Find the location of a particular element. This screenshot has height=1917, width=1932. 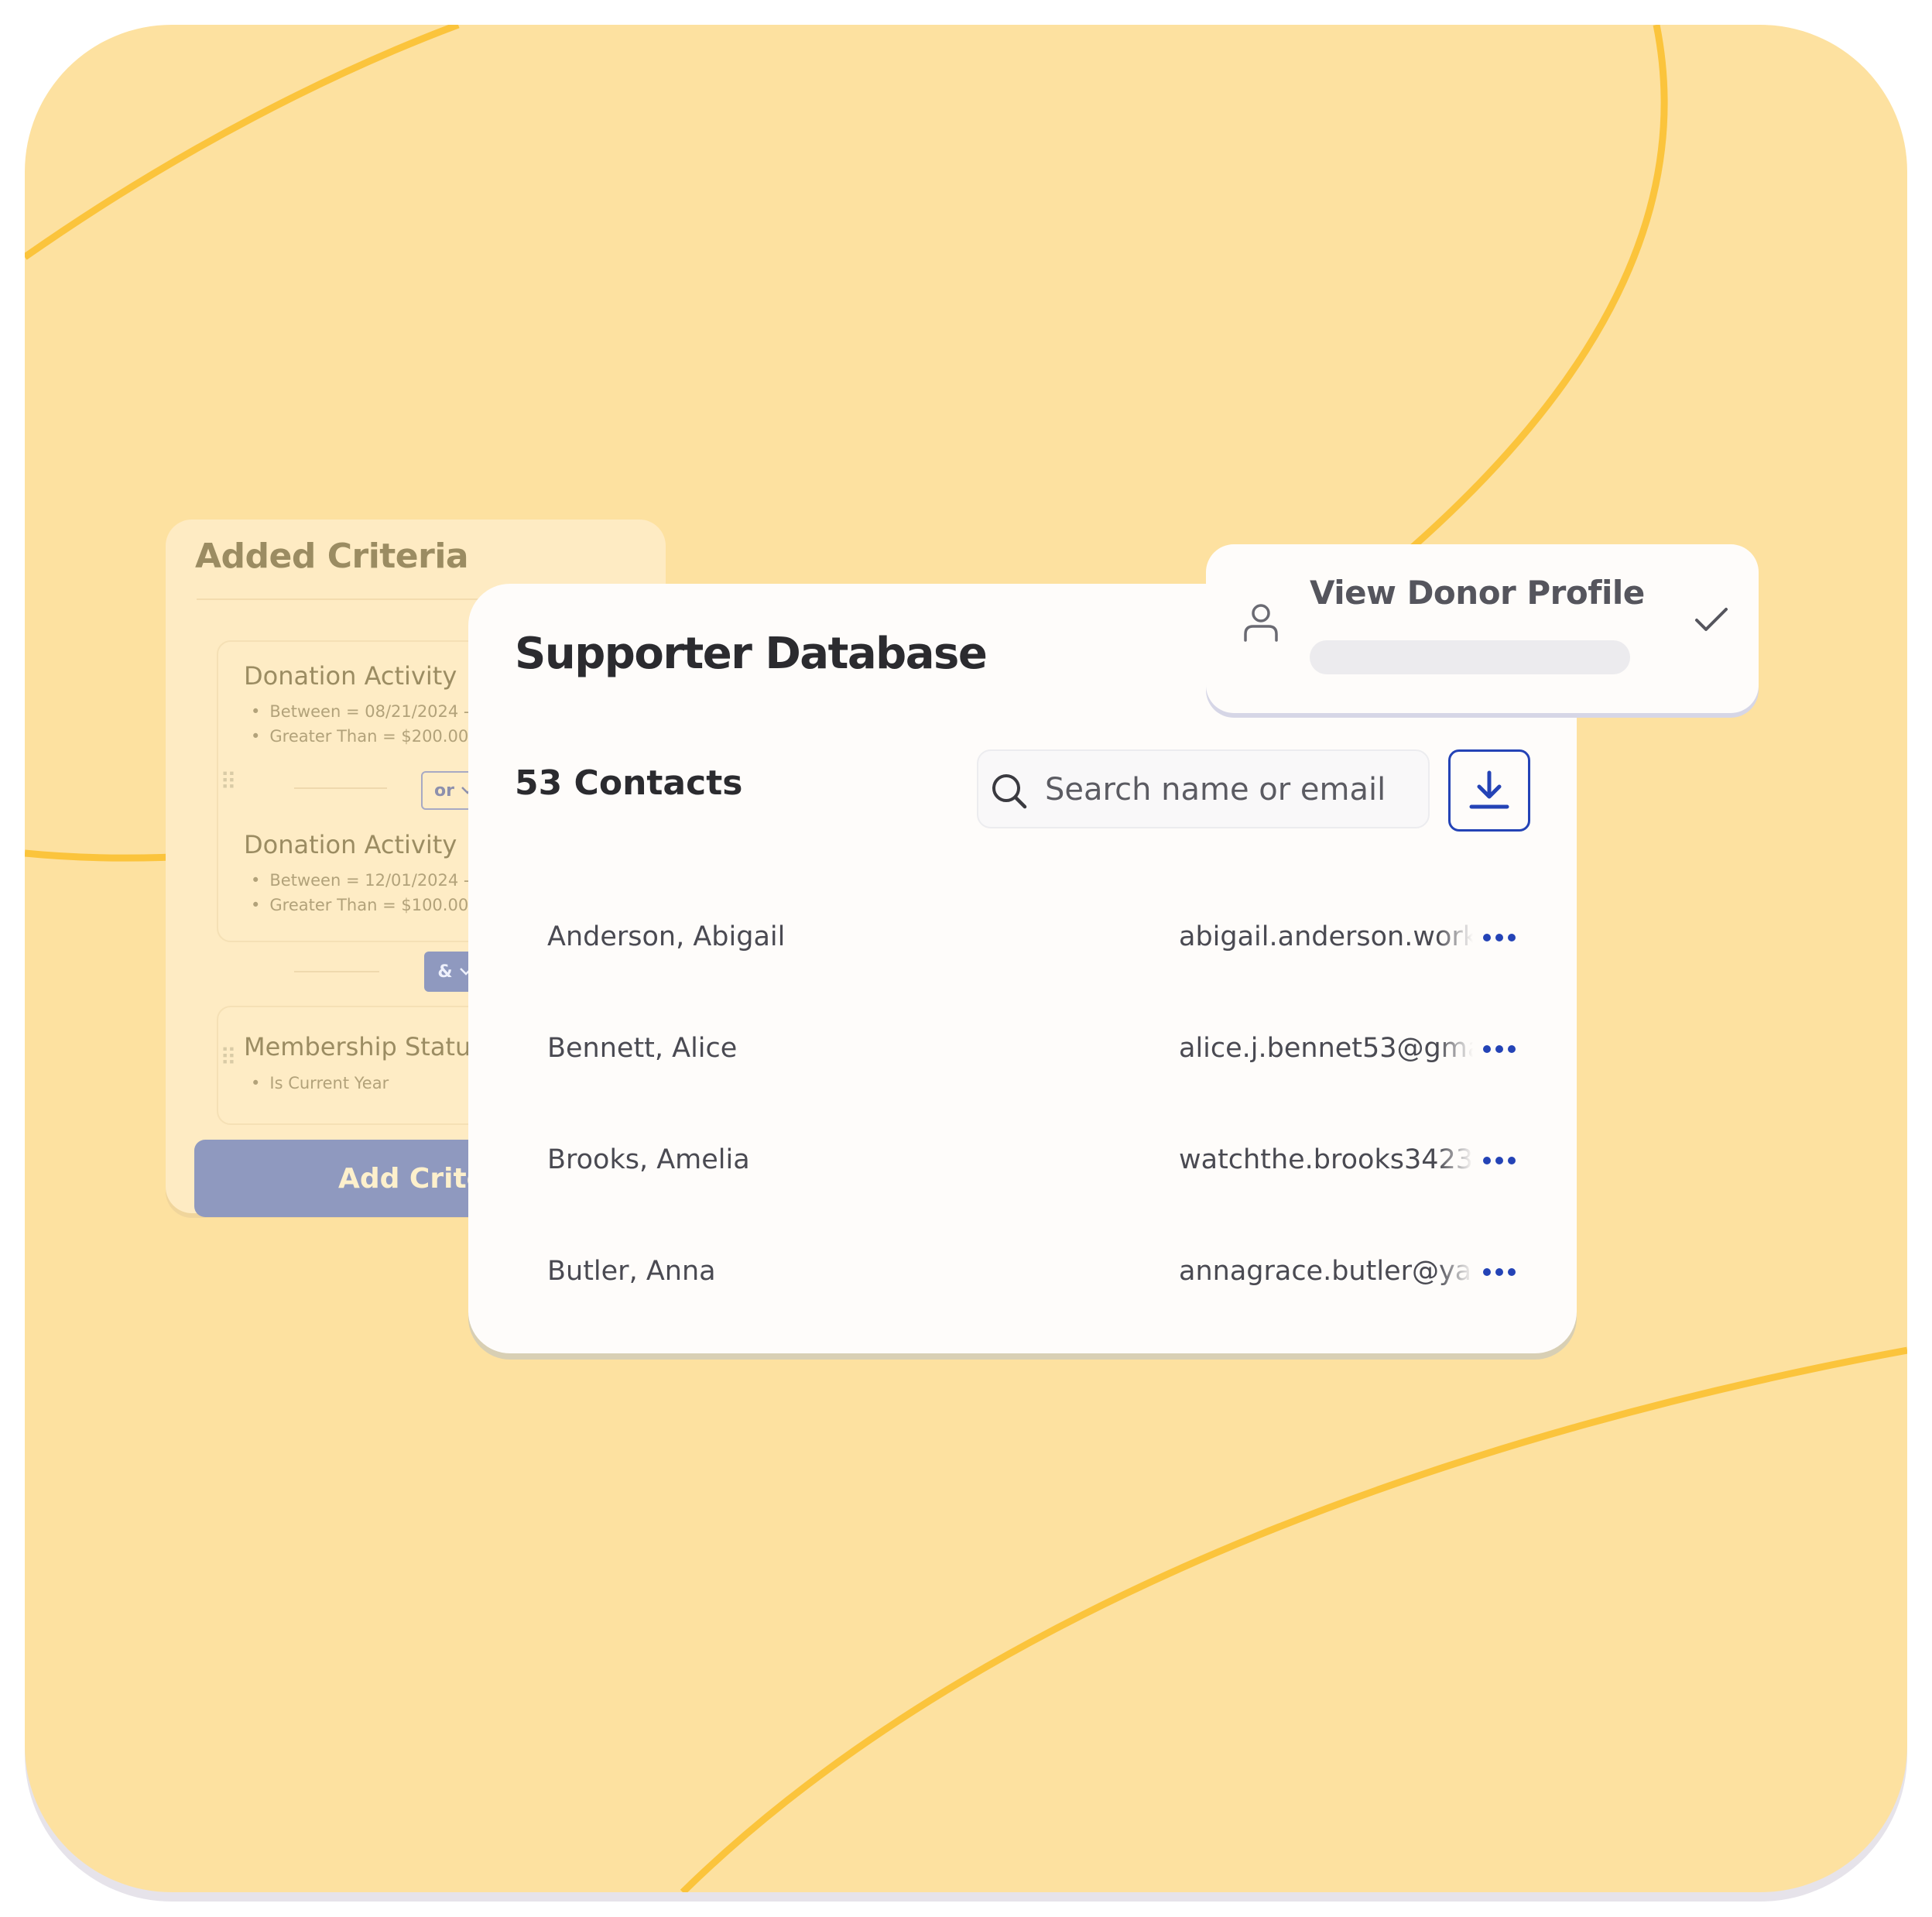

criteria-condition: Between = 08/21/2024 - is located at coordinates (360, 711).